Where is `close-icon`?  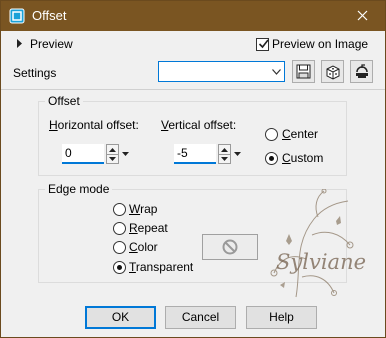 close-icon is located at coordinates (362, 15).